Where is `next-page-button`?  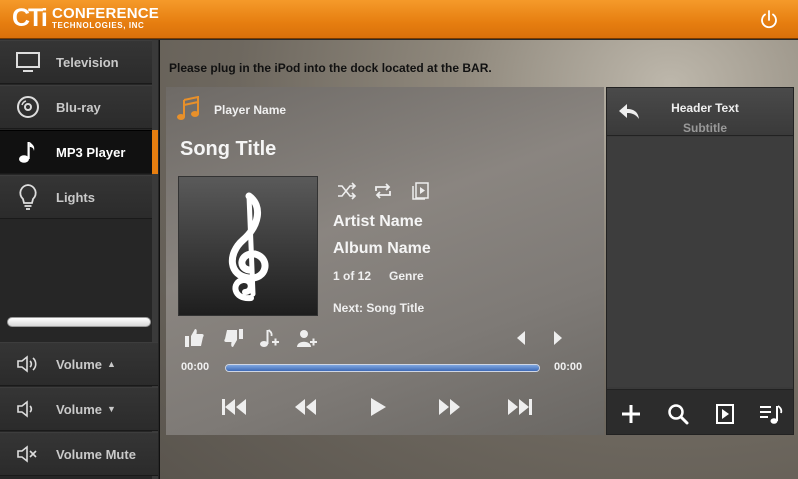 next-page-button is located at coordinates (558, 338).